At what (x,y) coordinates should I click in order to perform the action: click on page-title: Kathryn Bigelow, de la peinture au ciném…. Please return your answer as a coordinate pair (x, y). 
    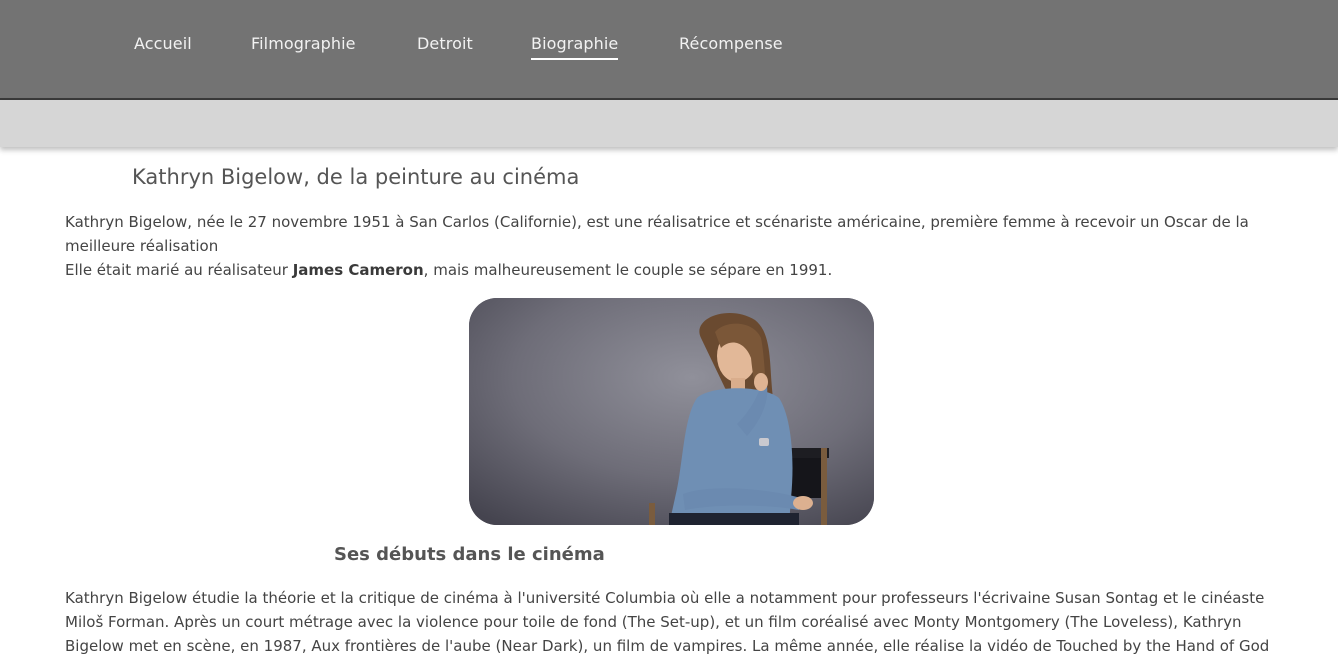
    Looking at the image, I should click on (356, 177).